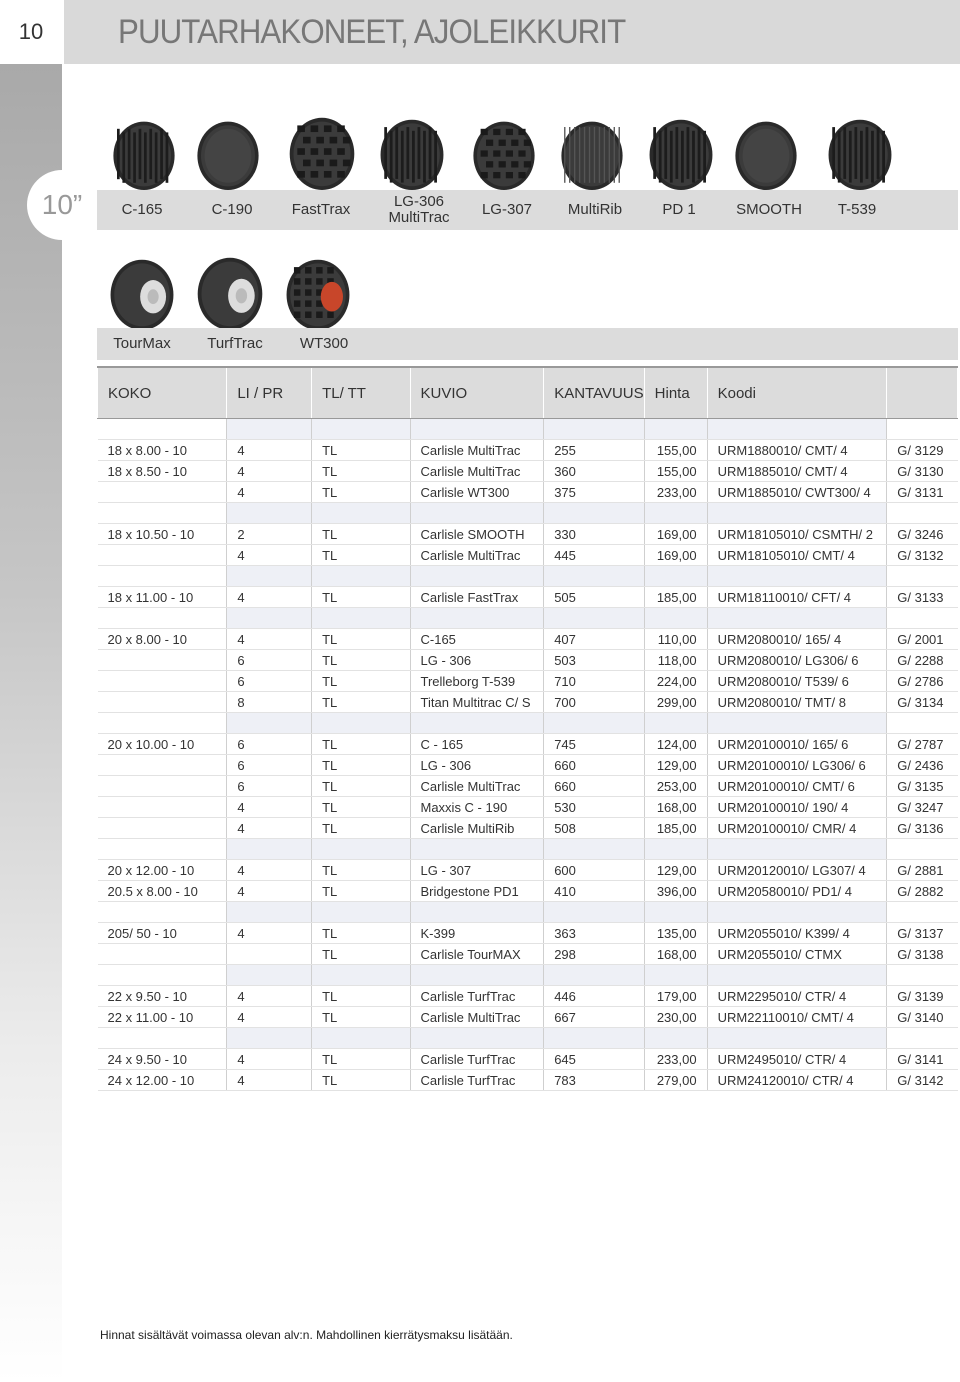 The image size is (960, 1382). I want to click on table-cell: 363, so click(594, 933).